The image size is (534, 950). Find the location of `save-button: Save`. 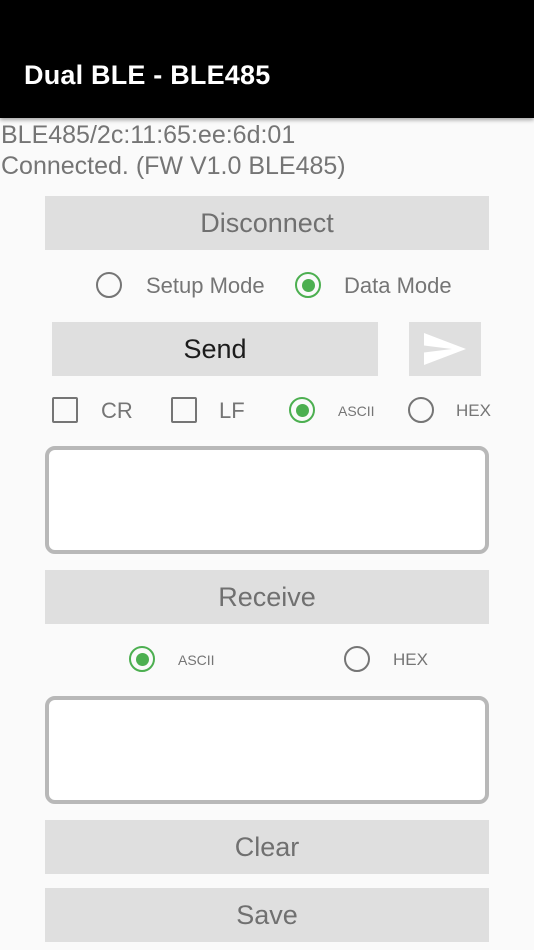

save-button: Save is located at coordinates (267, 915).